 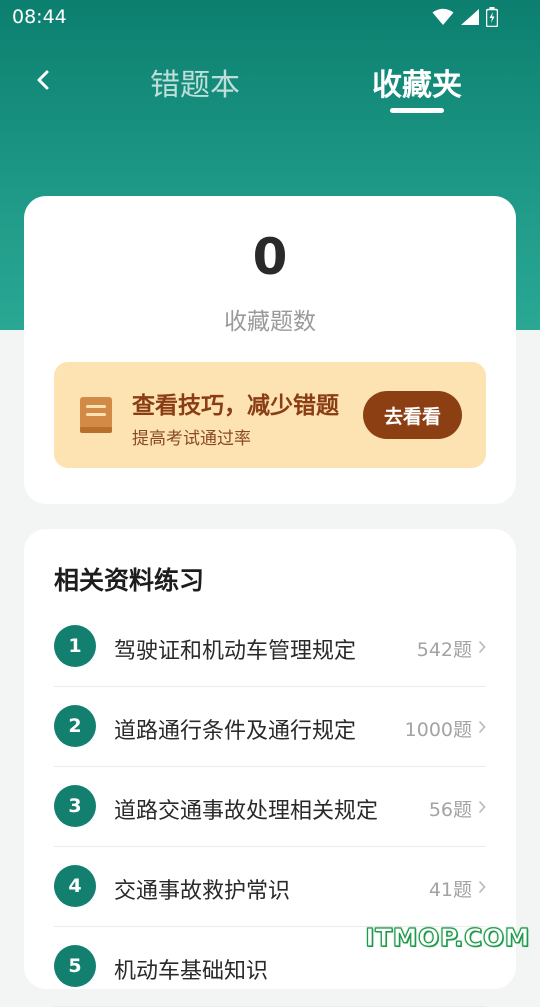 I want to click on watermark-logo: ITMOP.COM, so click(x=447, y=937).